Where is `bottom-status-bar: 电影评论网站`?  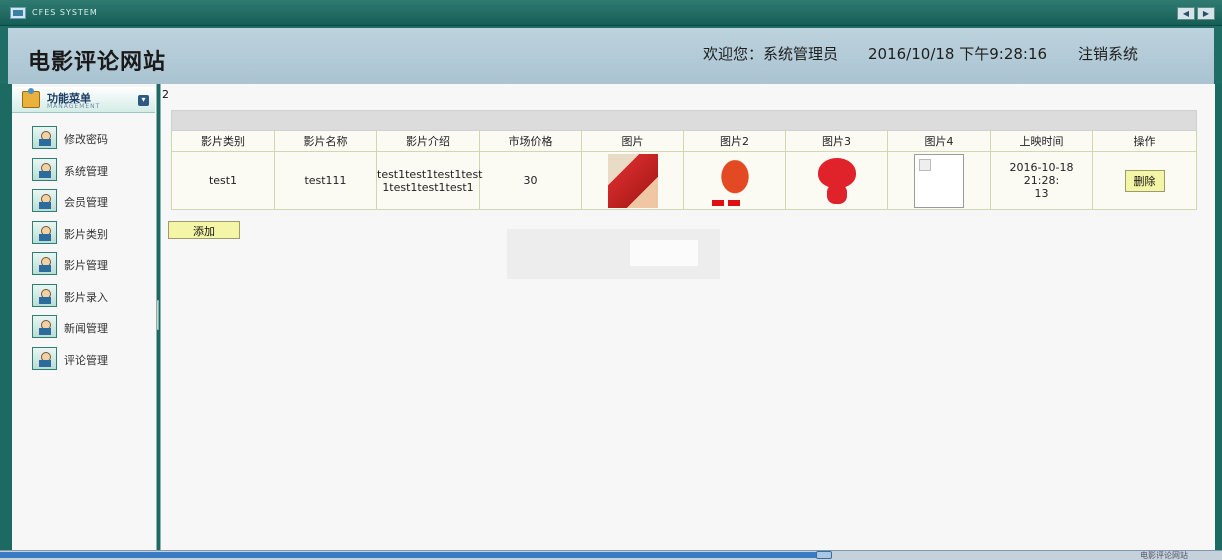
bottom-status-bar: 电影评论网站 is located at coordinates (611, 555).